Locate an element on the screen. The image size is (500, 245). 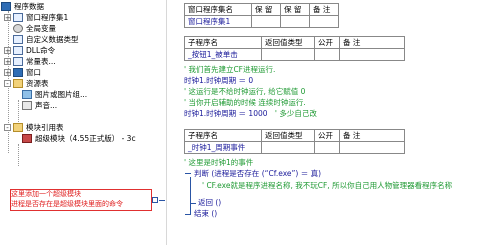
tree-root: 程序数据 is located at coordinates (22, 6).